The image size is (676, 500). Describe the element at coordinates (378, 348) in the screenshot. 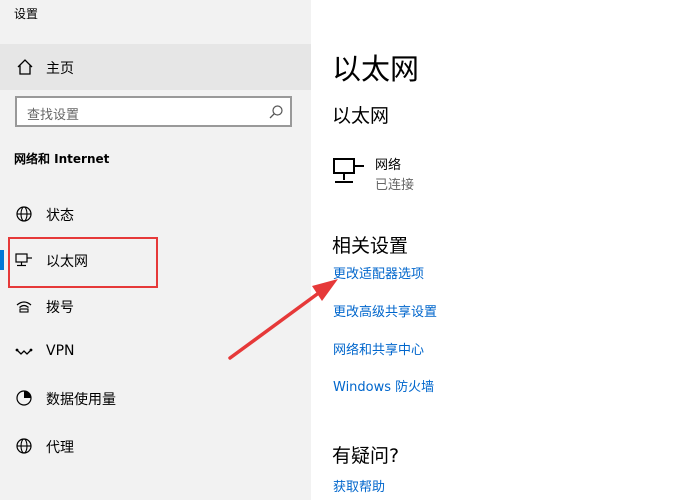

I see `network-sharing-center-link: 网络和共享中心` at that location.